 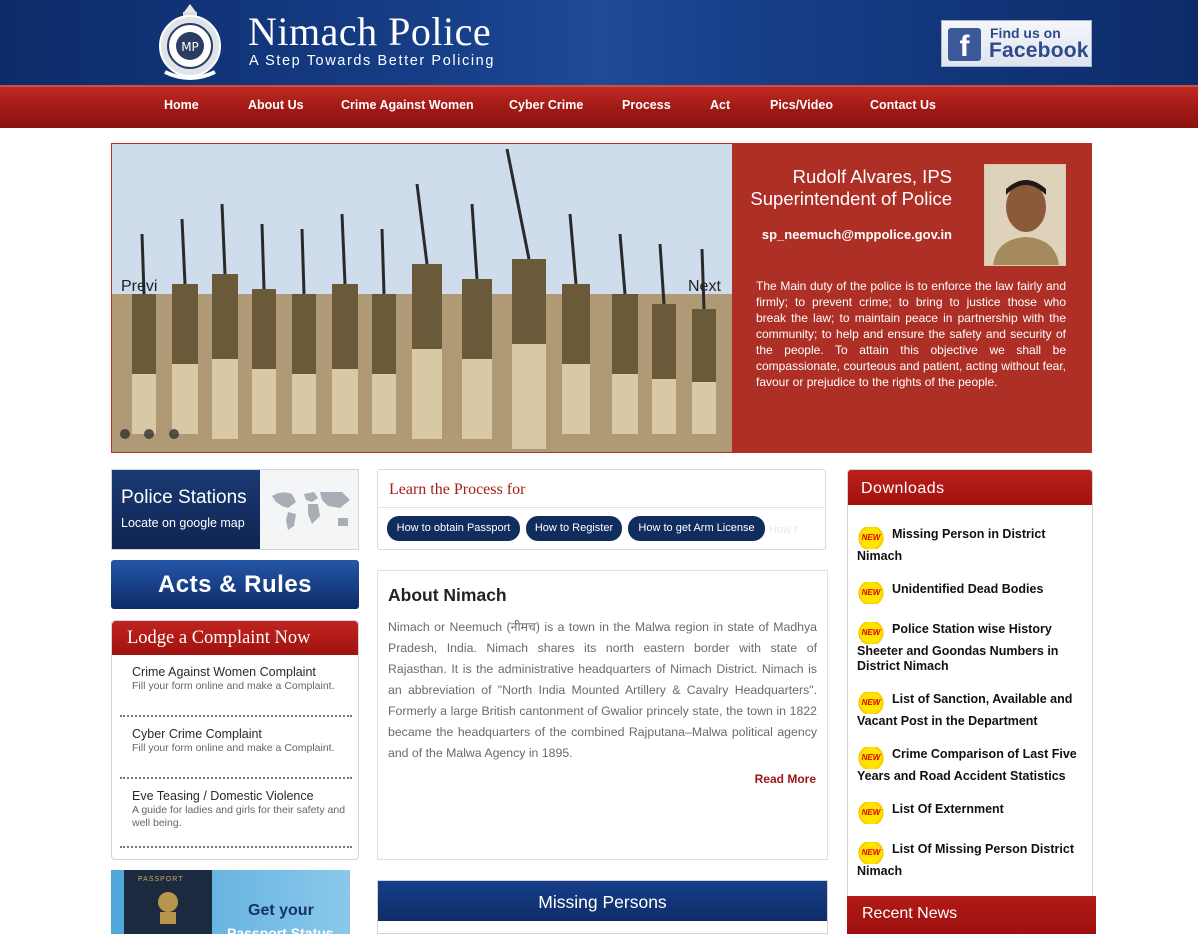 What do you see at coordinates (964, 44) in the screenshot?
I see `facebook-icon: f` at bounding box center [964, 44].